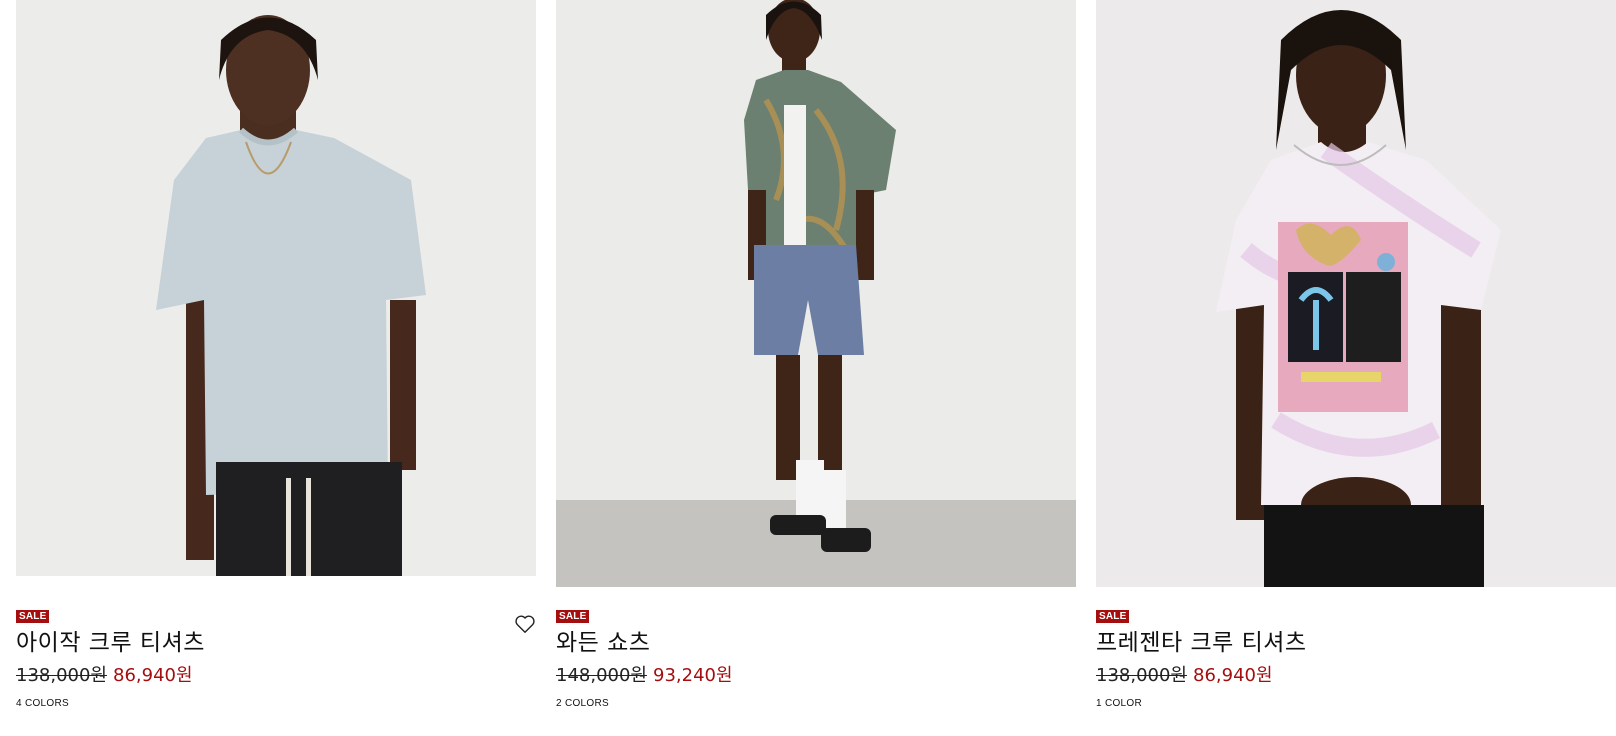 This screenshot has width=1616, height=736. I want to click on product-name: 아이작 크루 티셔츠, so click(276, 643).